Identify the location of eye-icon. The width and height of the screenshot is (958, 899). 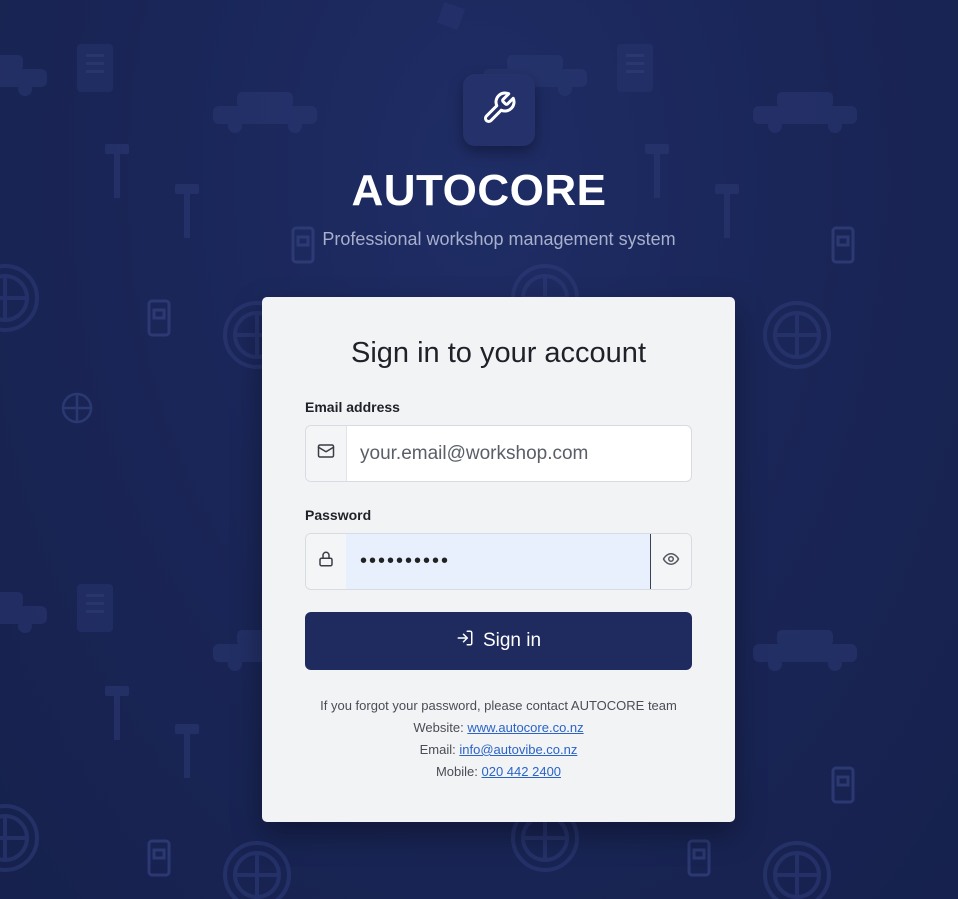
(671, 561).